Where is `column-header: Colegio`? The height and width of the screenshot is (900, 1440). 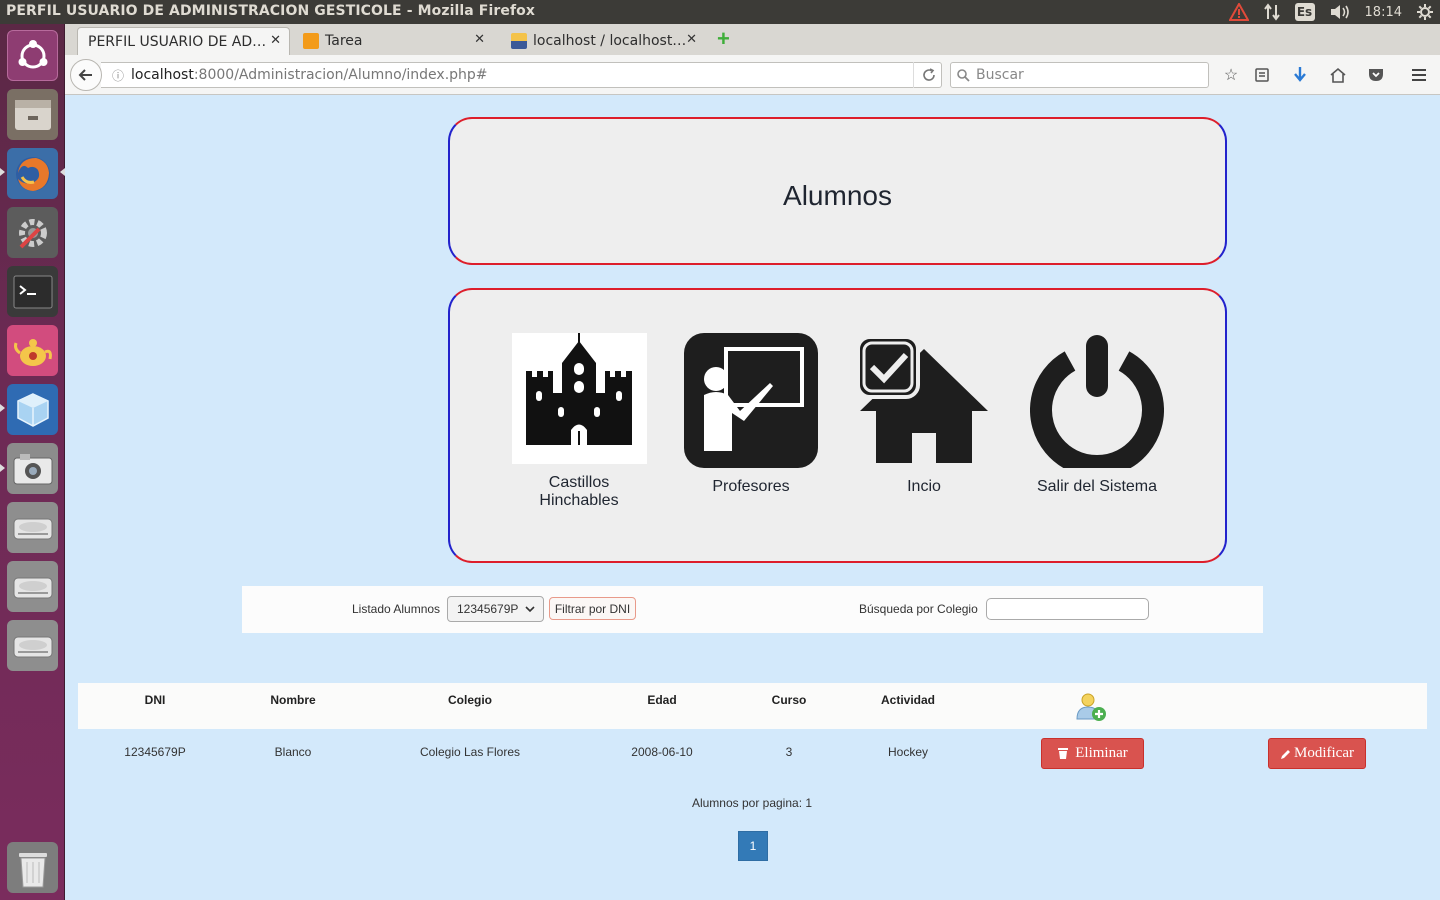
column-header: Colegio is located at coordinates (470, 700).